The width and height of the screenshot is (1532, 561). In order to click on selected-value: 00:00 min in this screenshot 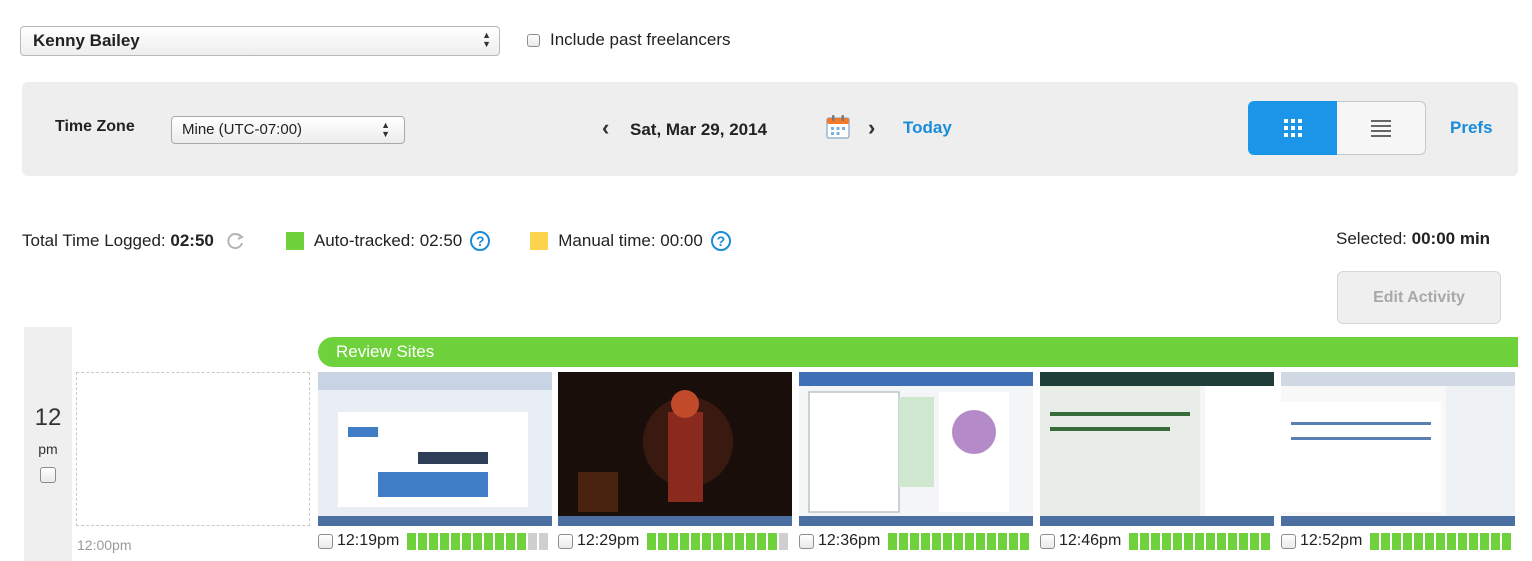, I will do `click(1451, 238)`.